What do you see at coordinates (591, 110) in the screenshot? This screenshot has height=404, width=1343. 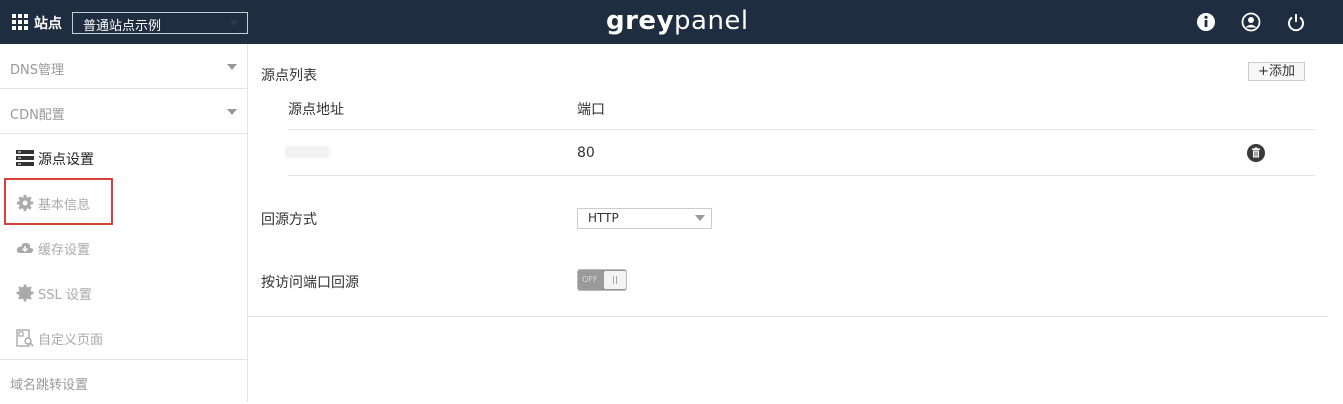 I see `column-header-port: 端口` at bounding box center [591, 110].